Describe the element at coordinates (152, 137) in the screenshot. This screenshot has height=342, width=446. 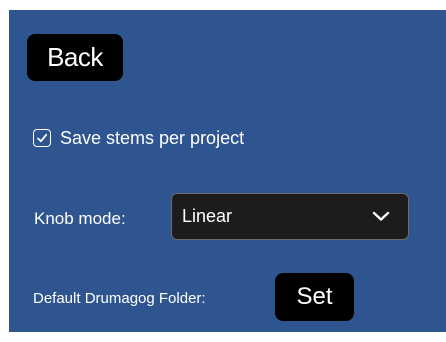
I see `save-stems-label: Save stems per project` at that location.